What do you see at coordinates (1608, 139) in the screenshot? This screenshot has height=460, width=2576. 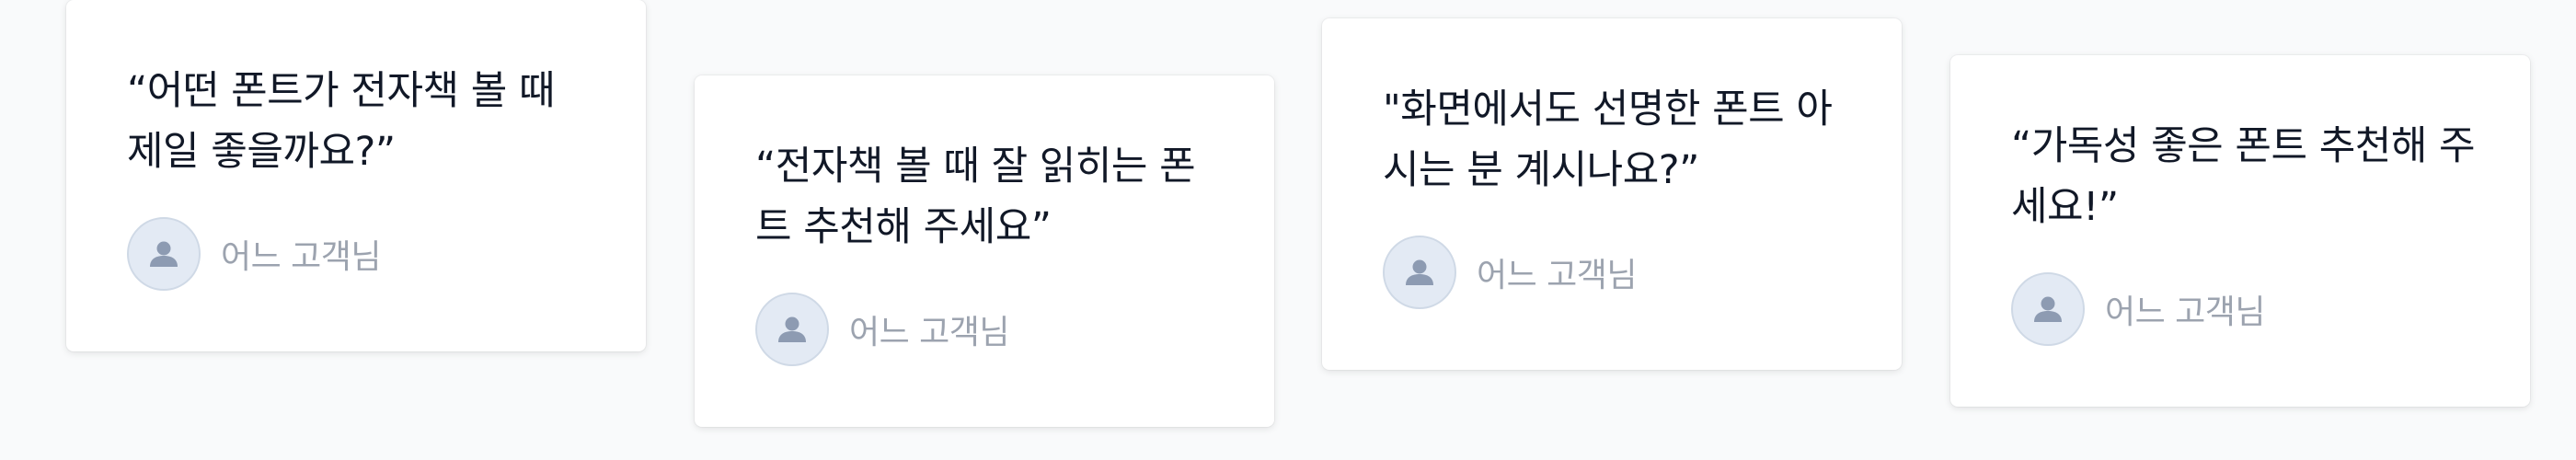 I see `testimonial-quote: "화면에서도 선명한 폰트 아시는 분 계시나요?”` at bounding box center [1608, 139].